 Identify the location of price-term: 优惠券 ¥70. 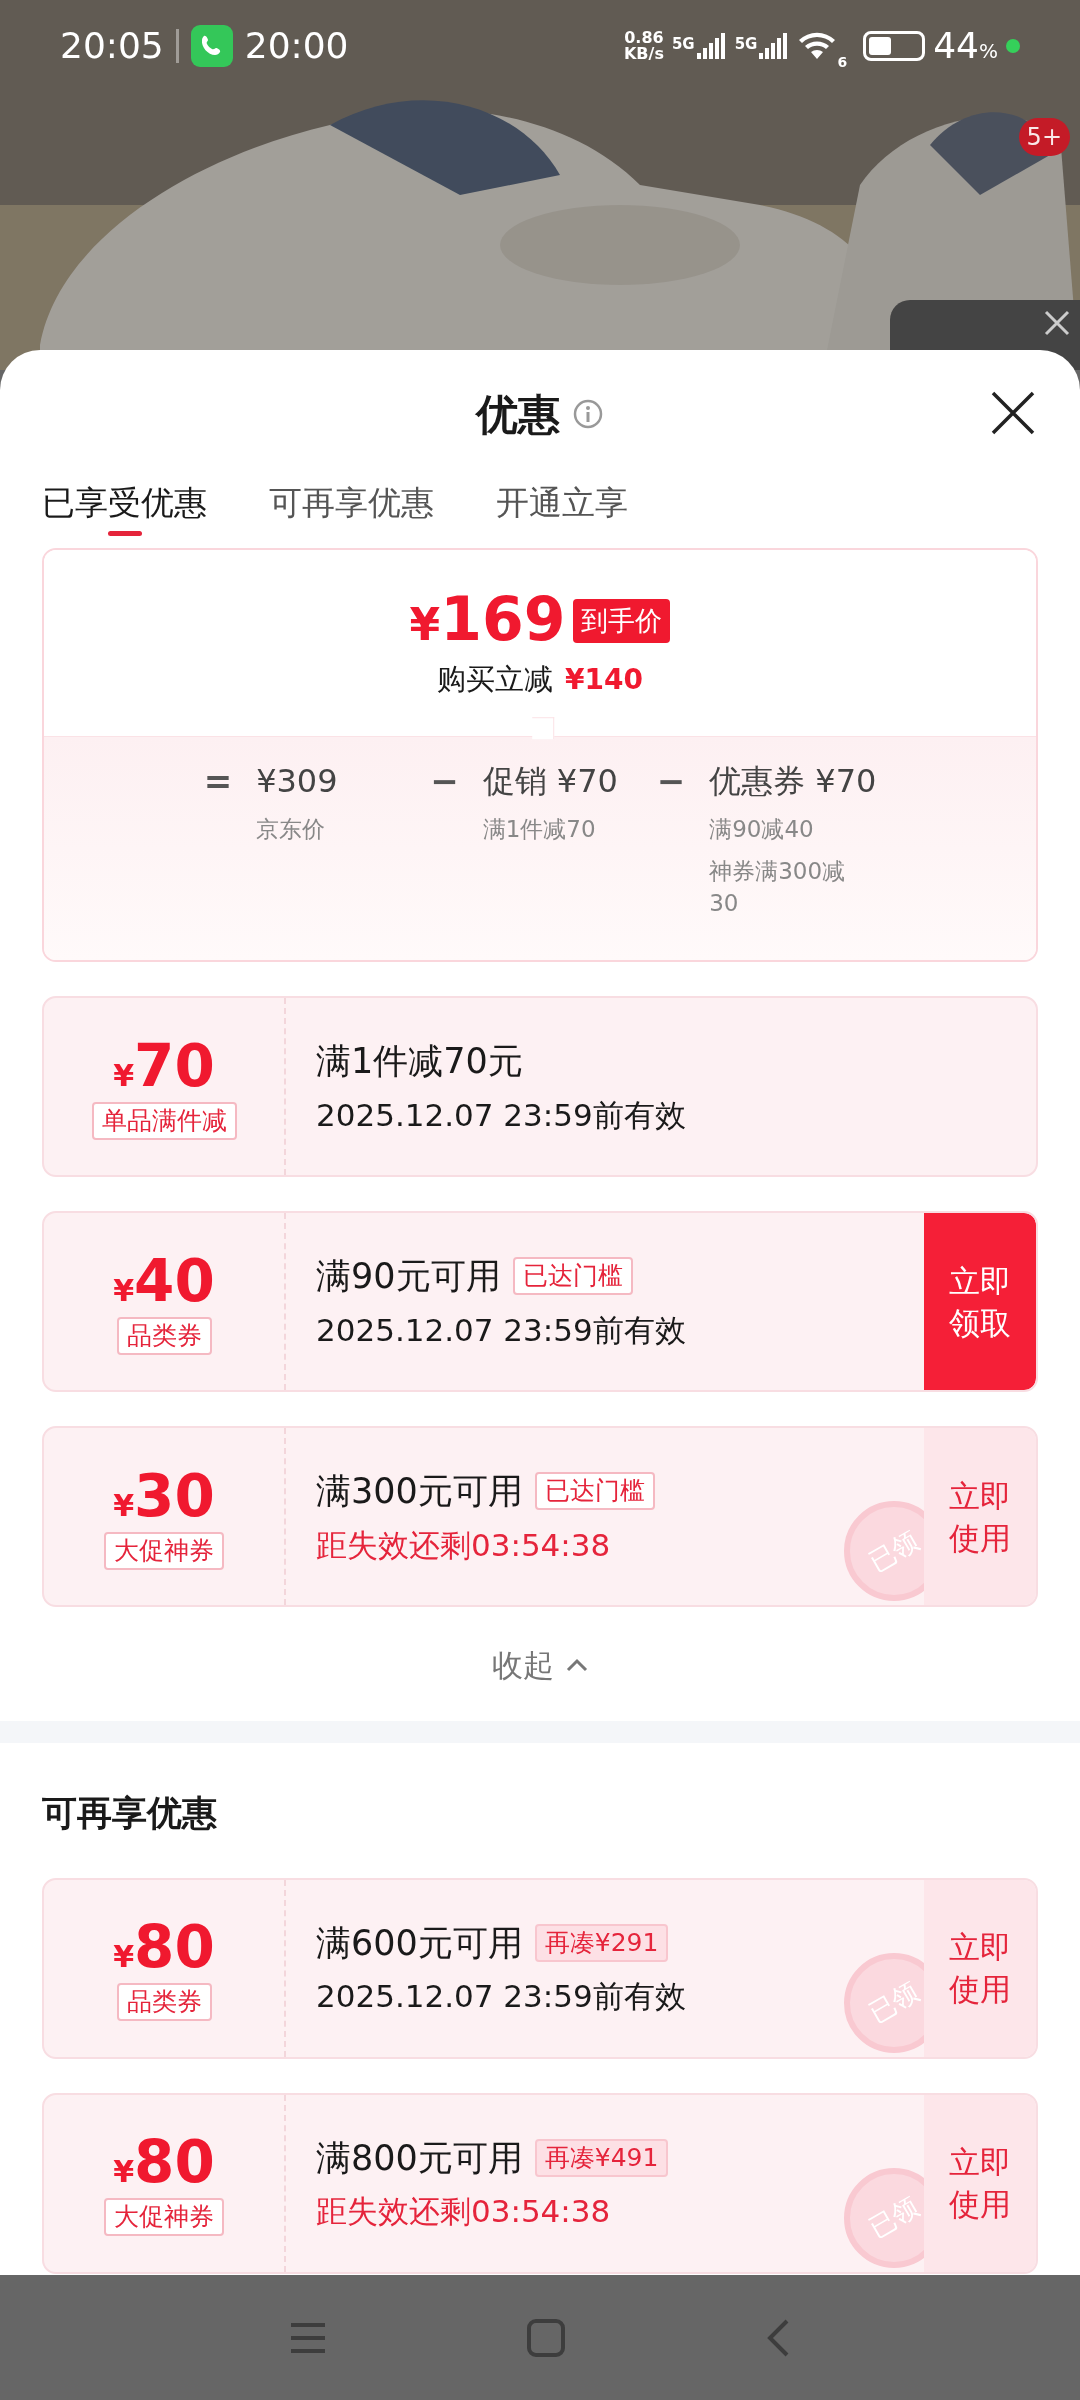
(793, 781).